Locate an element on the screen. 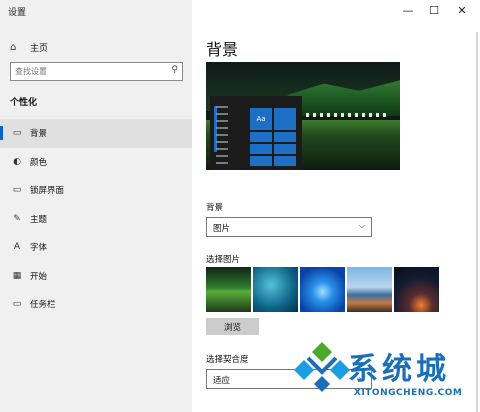 The width and height of the screenshot is (480, 412). sidebar-item-label: 开始 is located at coordinates (39, 276).